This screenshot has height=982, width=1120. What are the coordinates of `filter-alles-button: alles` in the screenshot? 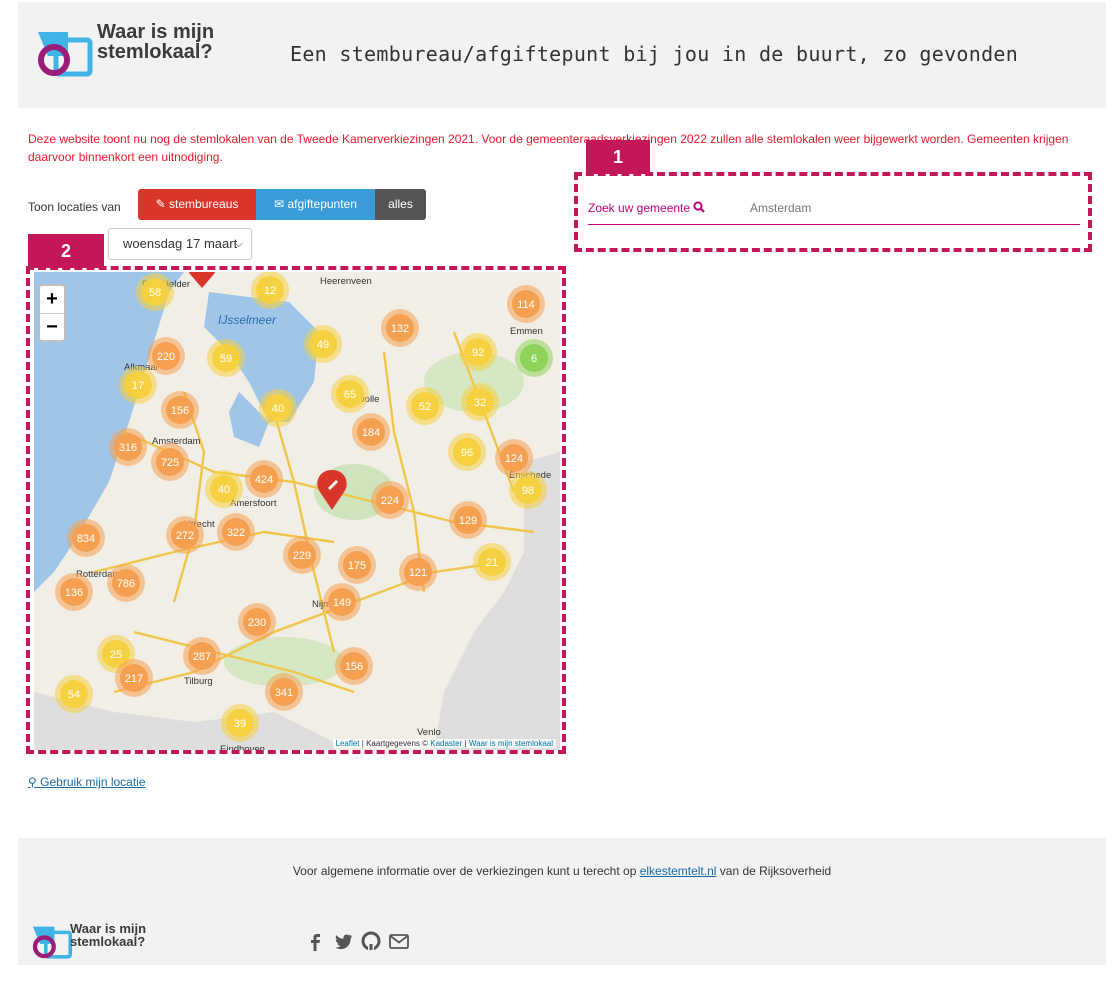 It's located at (400, 204).